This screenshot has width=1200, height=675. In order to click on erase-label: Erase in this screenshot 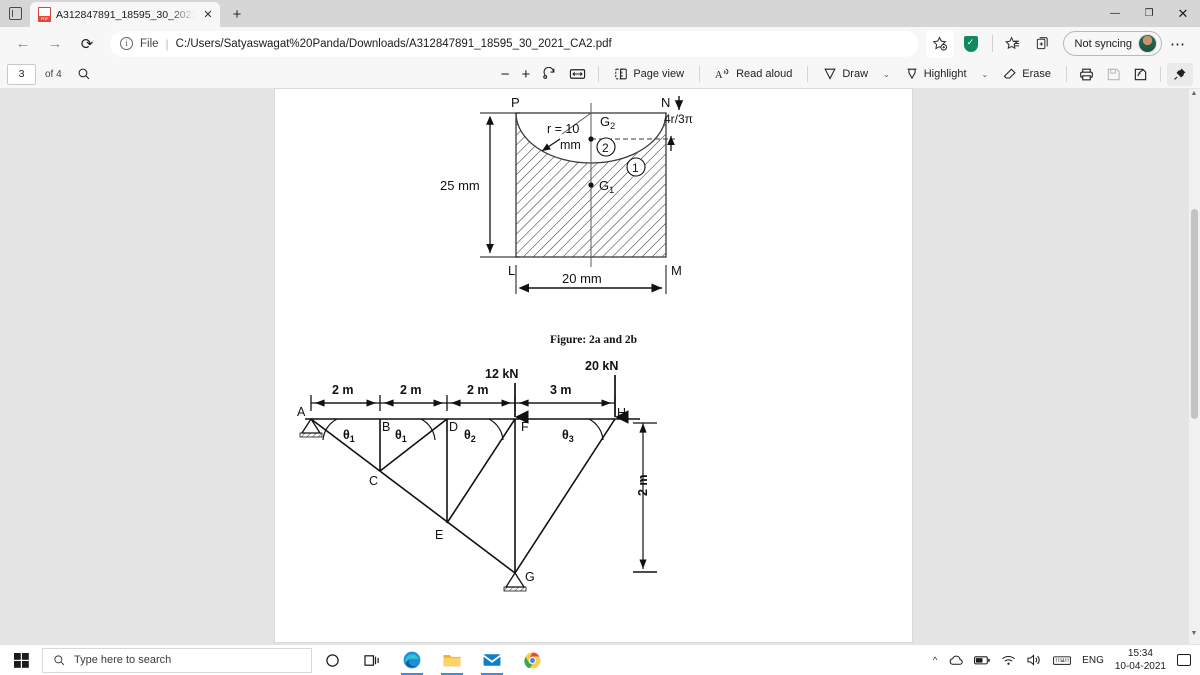, I will do `click(1036, 74)`.